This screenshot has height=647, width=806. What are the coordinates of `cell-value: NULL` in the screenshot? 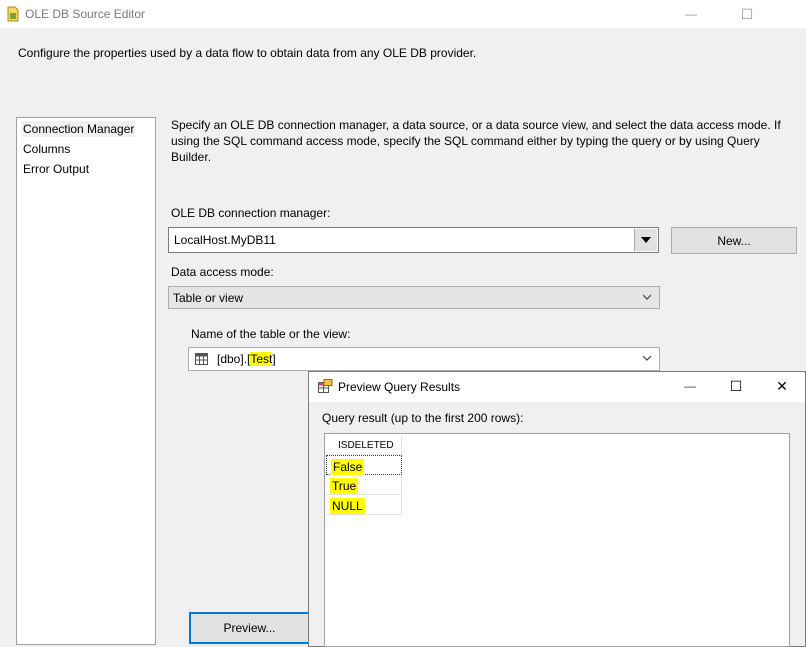 It's located at (347, 506).